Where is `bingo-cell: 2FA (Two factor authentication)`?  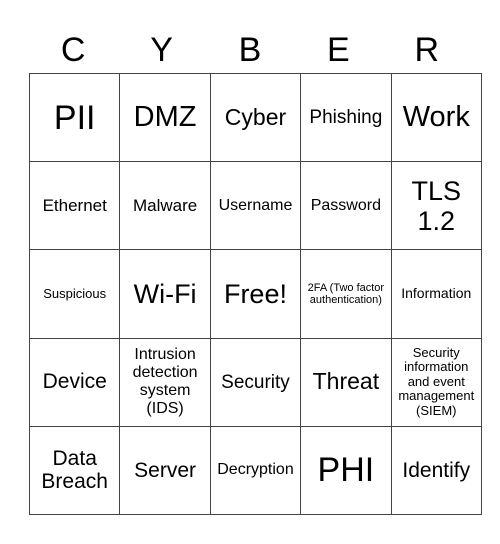 bingo-cell: 2FA (Two factor authentication) is located at coordinates (346, 294).